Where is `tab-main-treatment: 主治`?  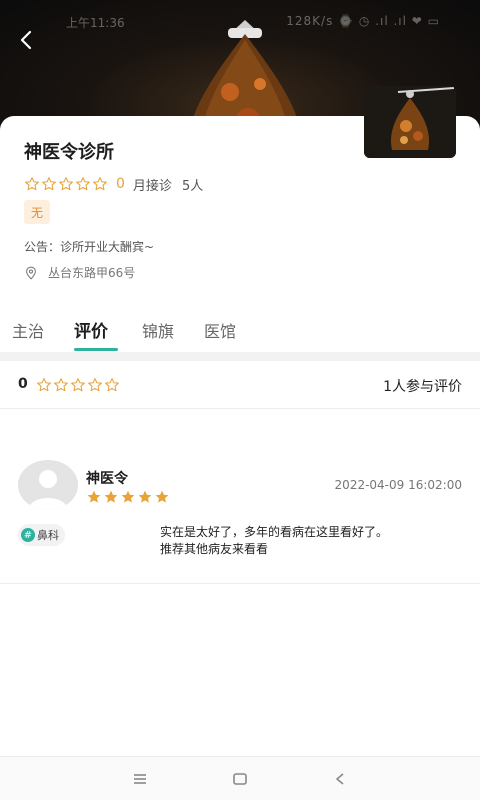
tab-main-treatment: 主治 is located at coordinates (28, 330).